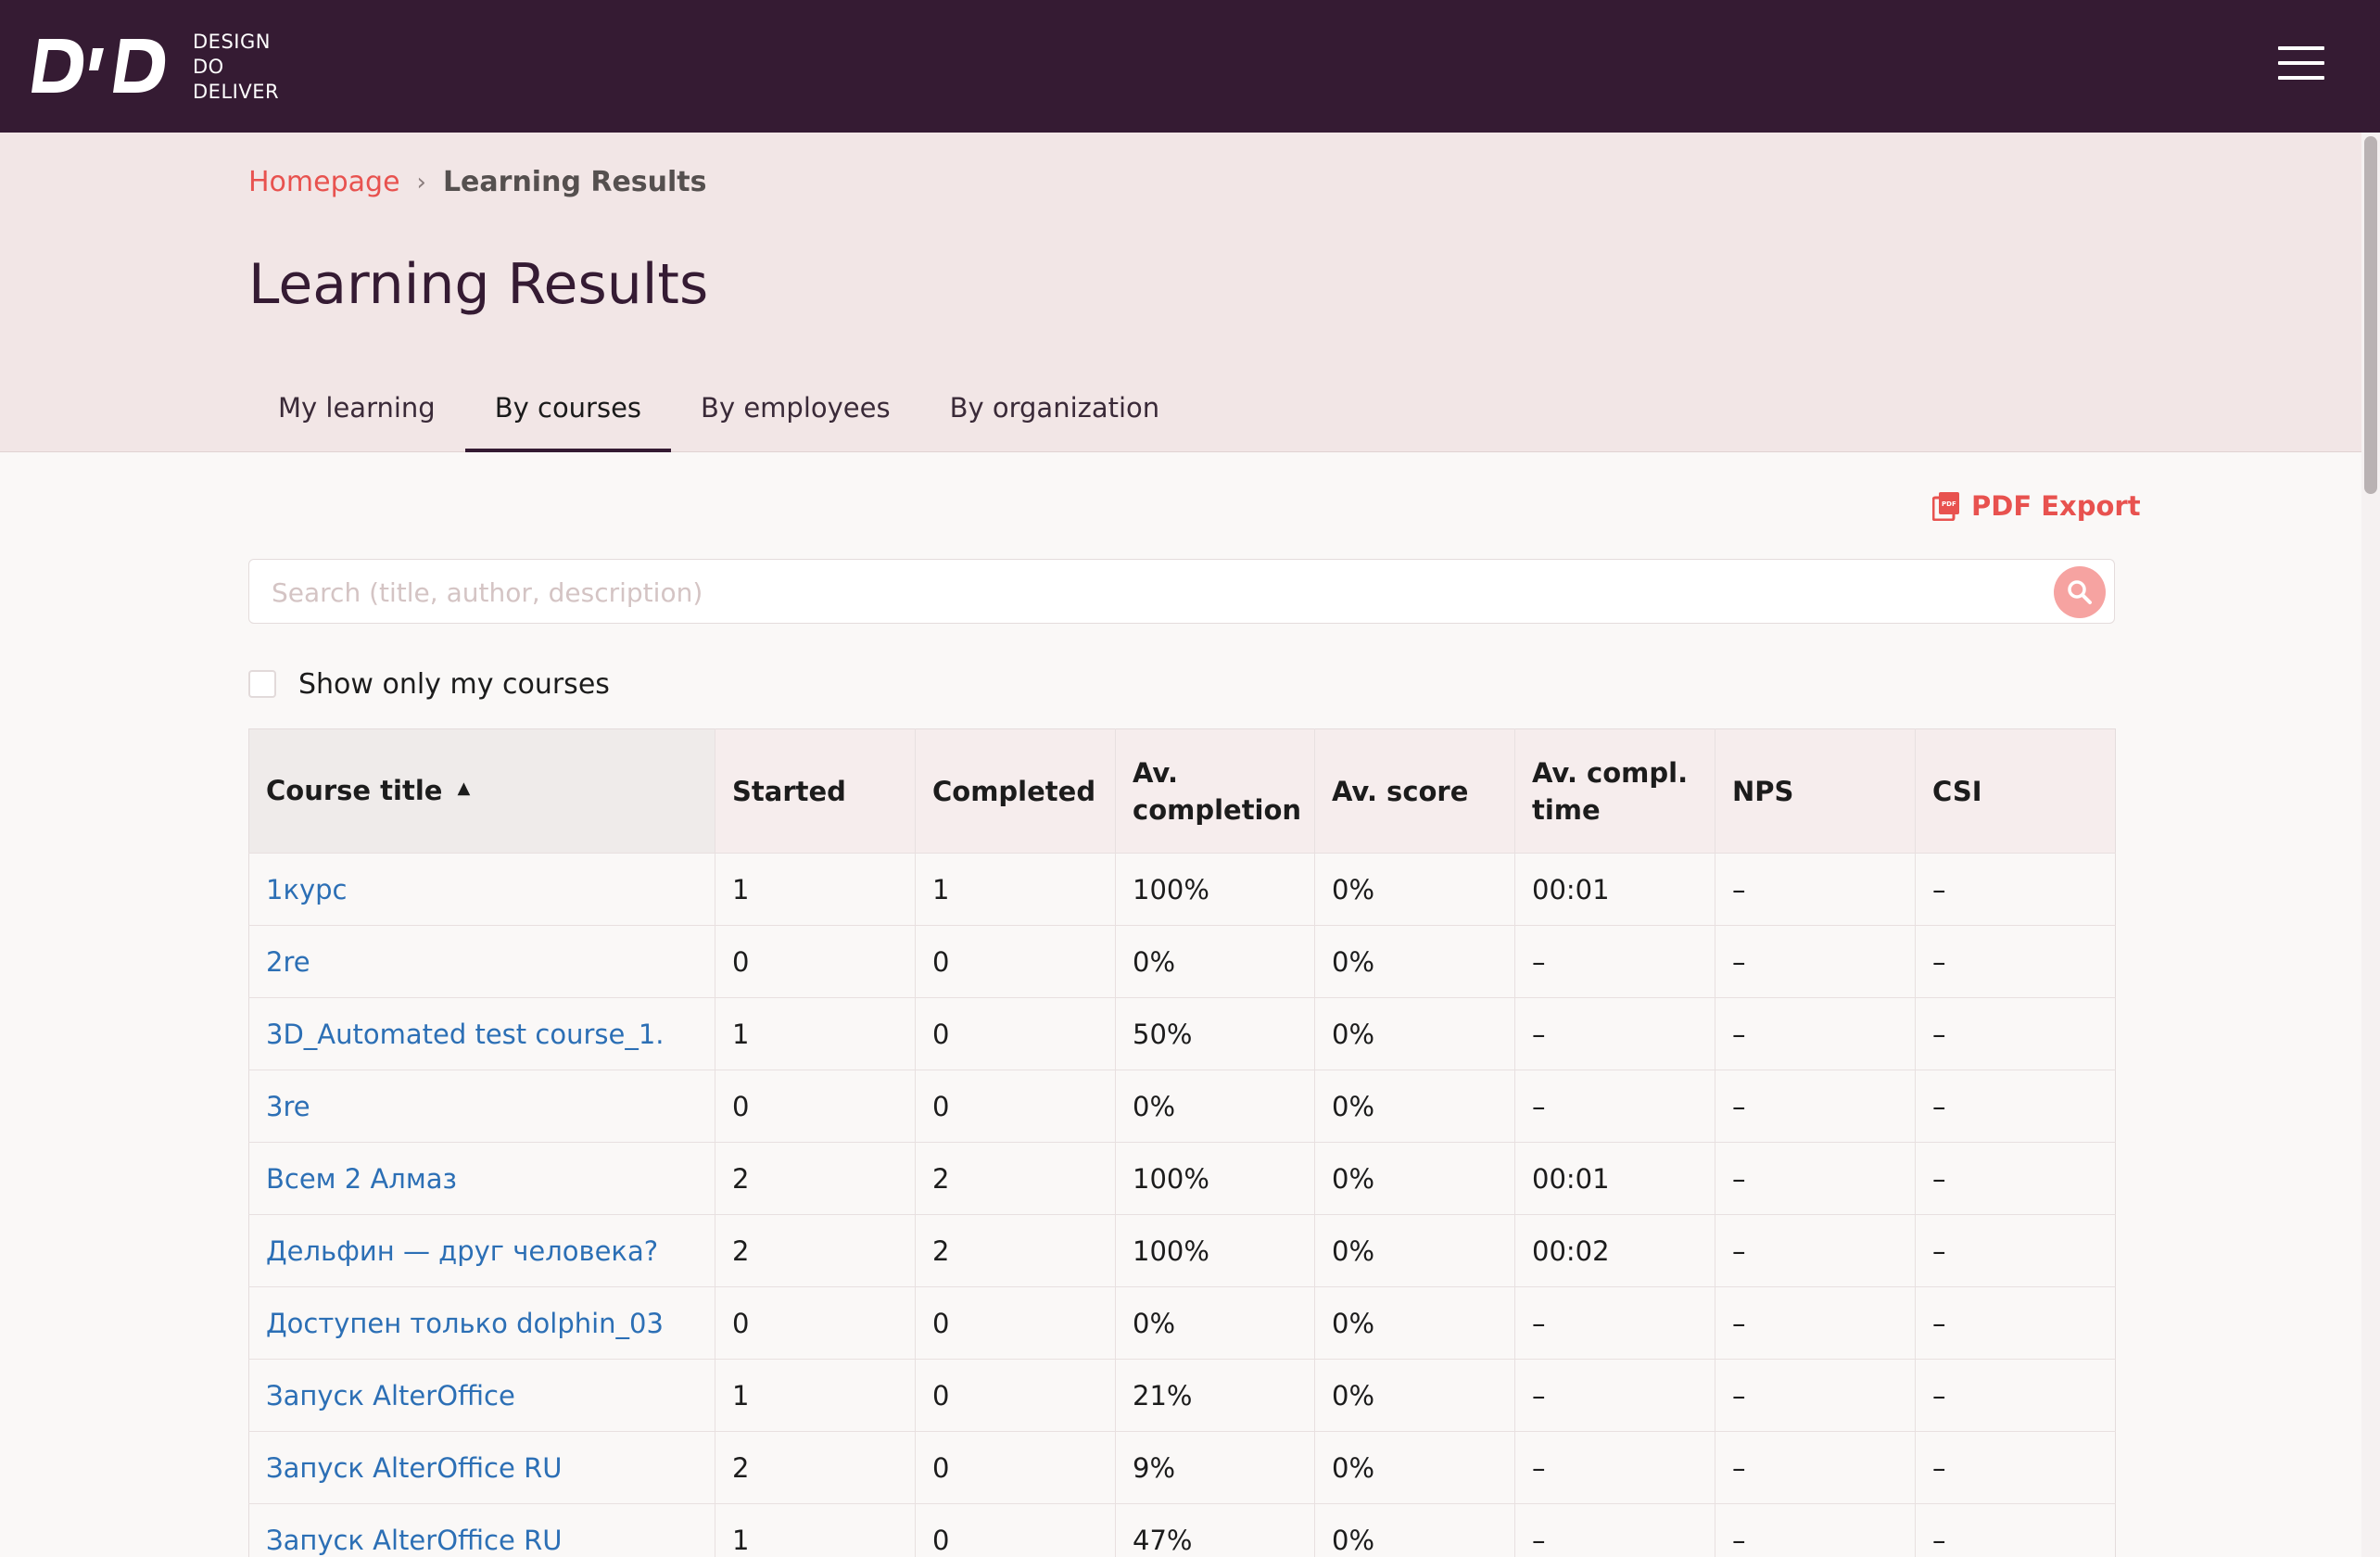 The image size is (2380, 1557). What do you see at coordinates (1215, 1396) in the screenshot?
I see `cell-av-completion: 21%` at bounding box center [1215, 1396].